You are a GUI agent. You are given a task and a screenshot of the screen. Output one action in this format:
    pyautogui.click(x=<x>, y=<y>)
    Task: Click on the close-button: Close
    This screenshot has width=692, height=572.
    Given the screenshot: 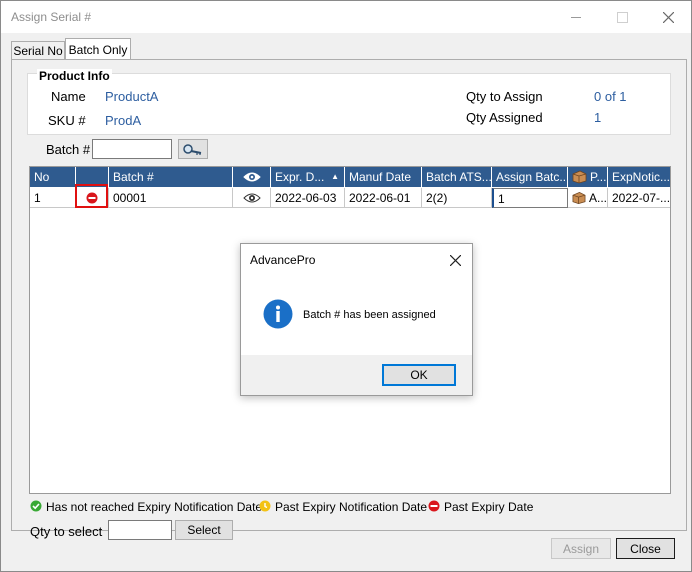 What is the action you would take?
    pyautogui.click(x=645, y=548)
    